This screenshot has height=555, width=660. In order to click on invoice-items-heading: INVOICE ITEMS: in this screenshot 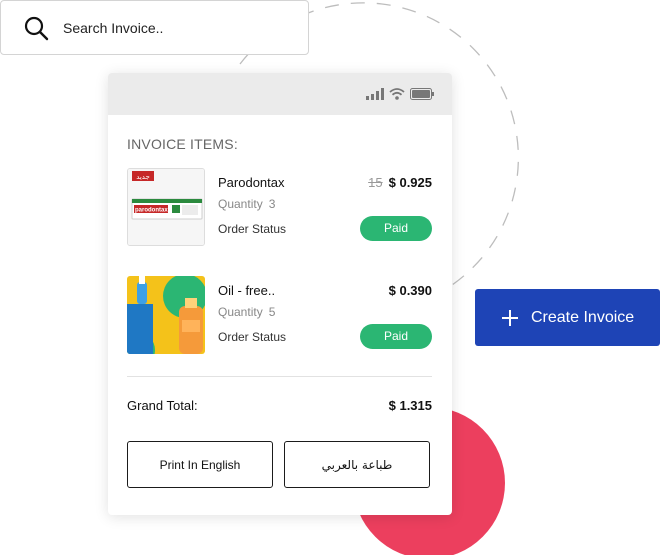, I will do `click(182, 144)`.